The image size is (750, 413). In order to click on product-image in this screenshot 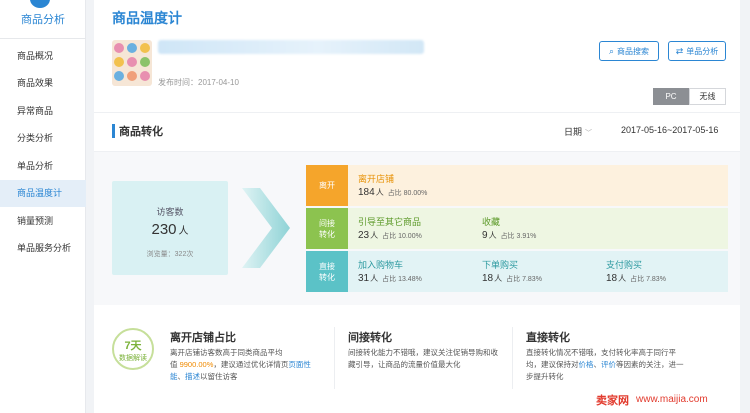, I will do `click(132, 63)`.